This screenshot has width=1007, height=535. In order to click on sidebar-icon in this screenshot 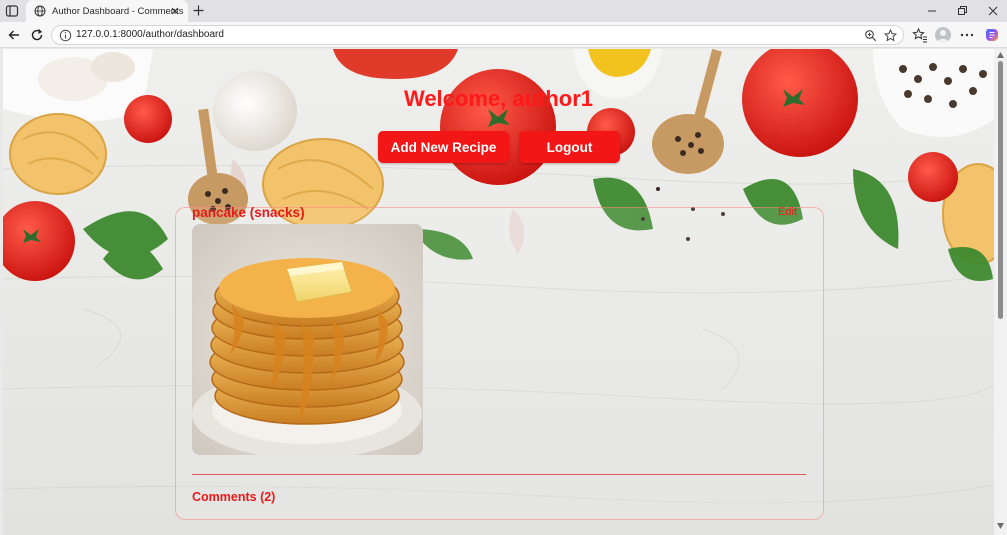, I will do `click(12, 11)`.